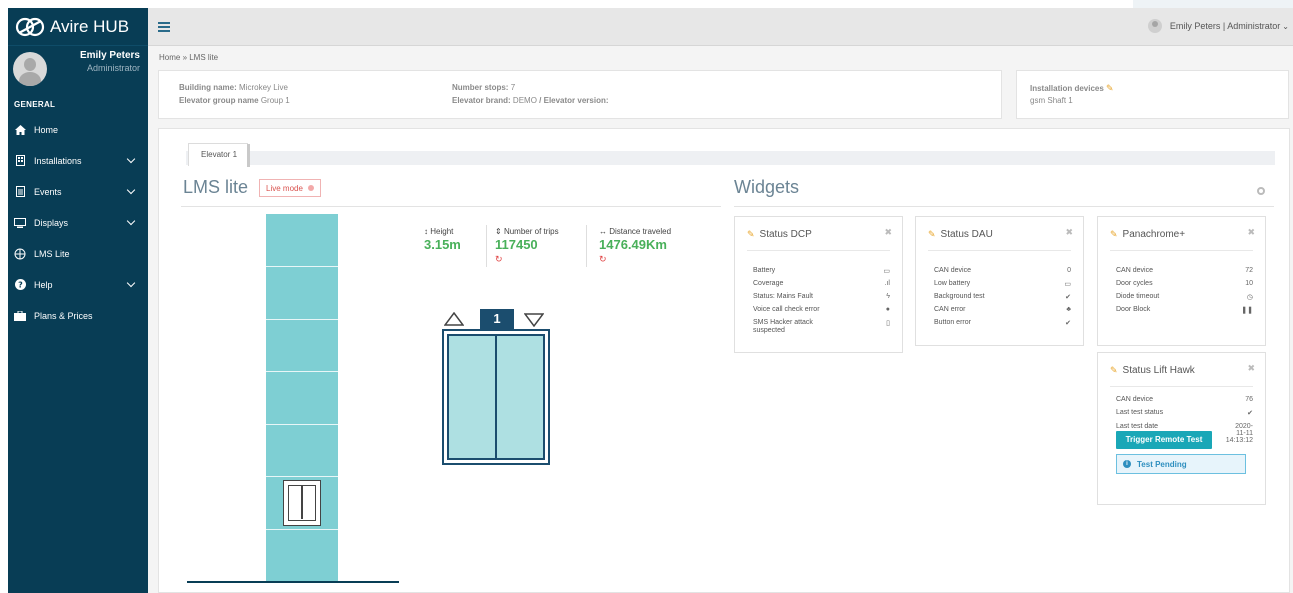  Describe the element at coordinates (1154, 234) in the screenshot. I see `widget-title: Panachrome+` at that location.